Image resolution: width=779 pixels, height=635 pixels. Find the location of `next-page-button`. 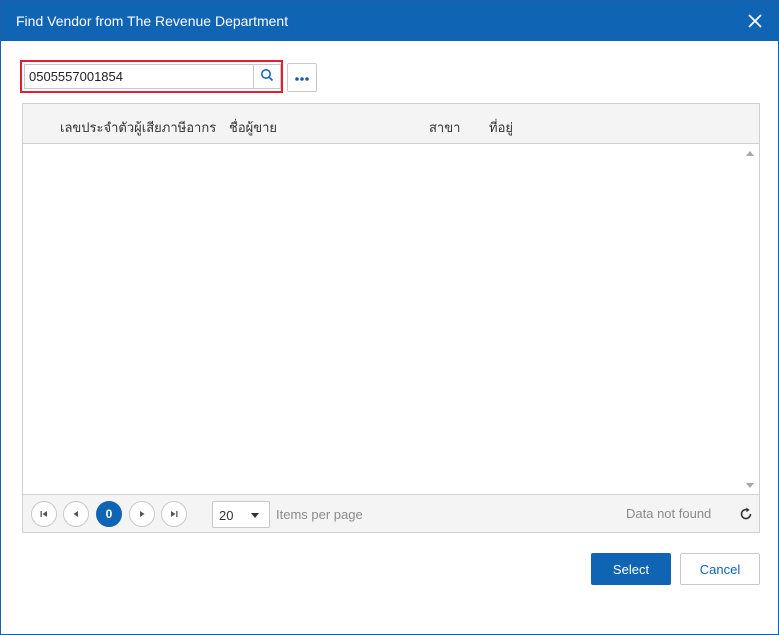

next-page-button is located at coordinates (142, 514).